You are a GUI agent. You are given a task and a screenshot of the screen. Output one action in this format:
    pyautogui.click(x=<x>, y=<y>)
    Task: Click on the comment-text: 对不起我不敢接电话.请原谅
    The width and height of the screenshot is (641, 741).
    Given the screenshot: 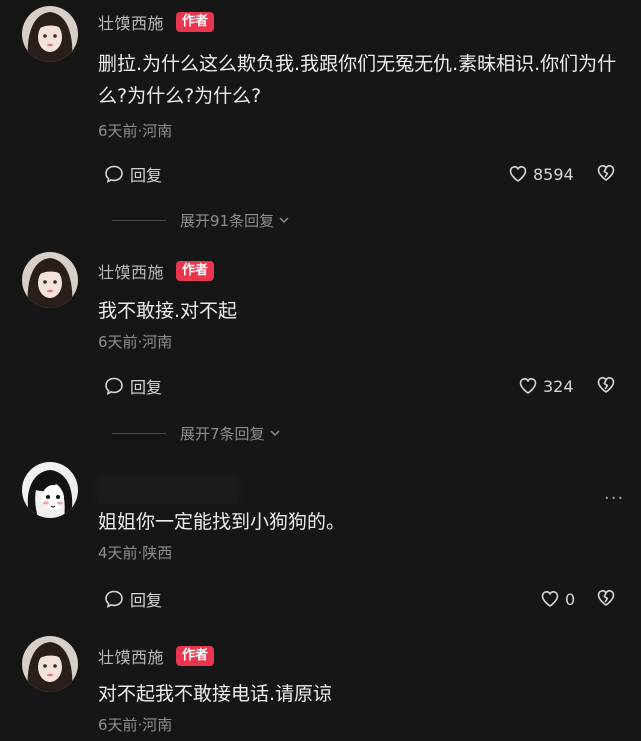 What is the action you would take?
    pyautogui.click(x=215, y=694)
    